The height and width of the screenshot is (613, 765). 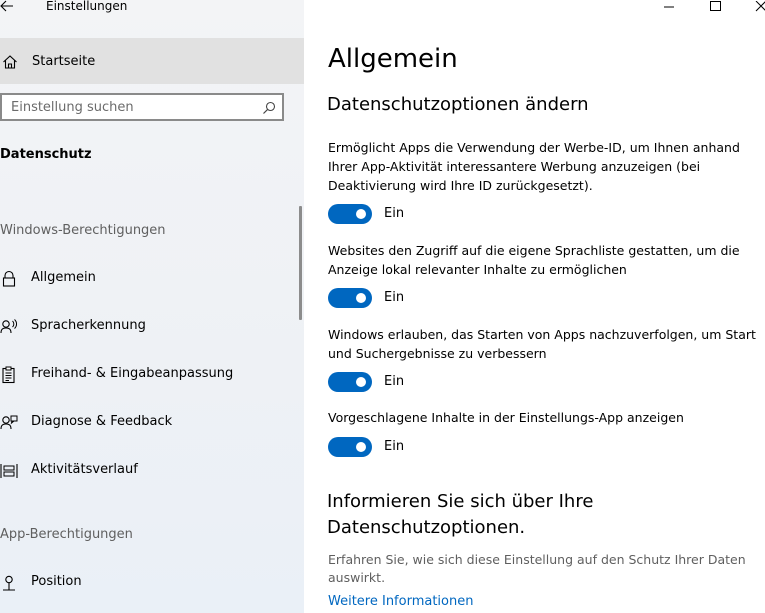 What do you see at coordinates (350, 214) in the screenshot?
I see `toggle-advertising-id` at bounding box center [350, 214].